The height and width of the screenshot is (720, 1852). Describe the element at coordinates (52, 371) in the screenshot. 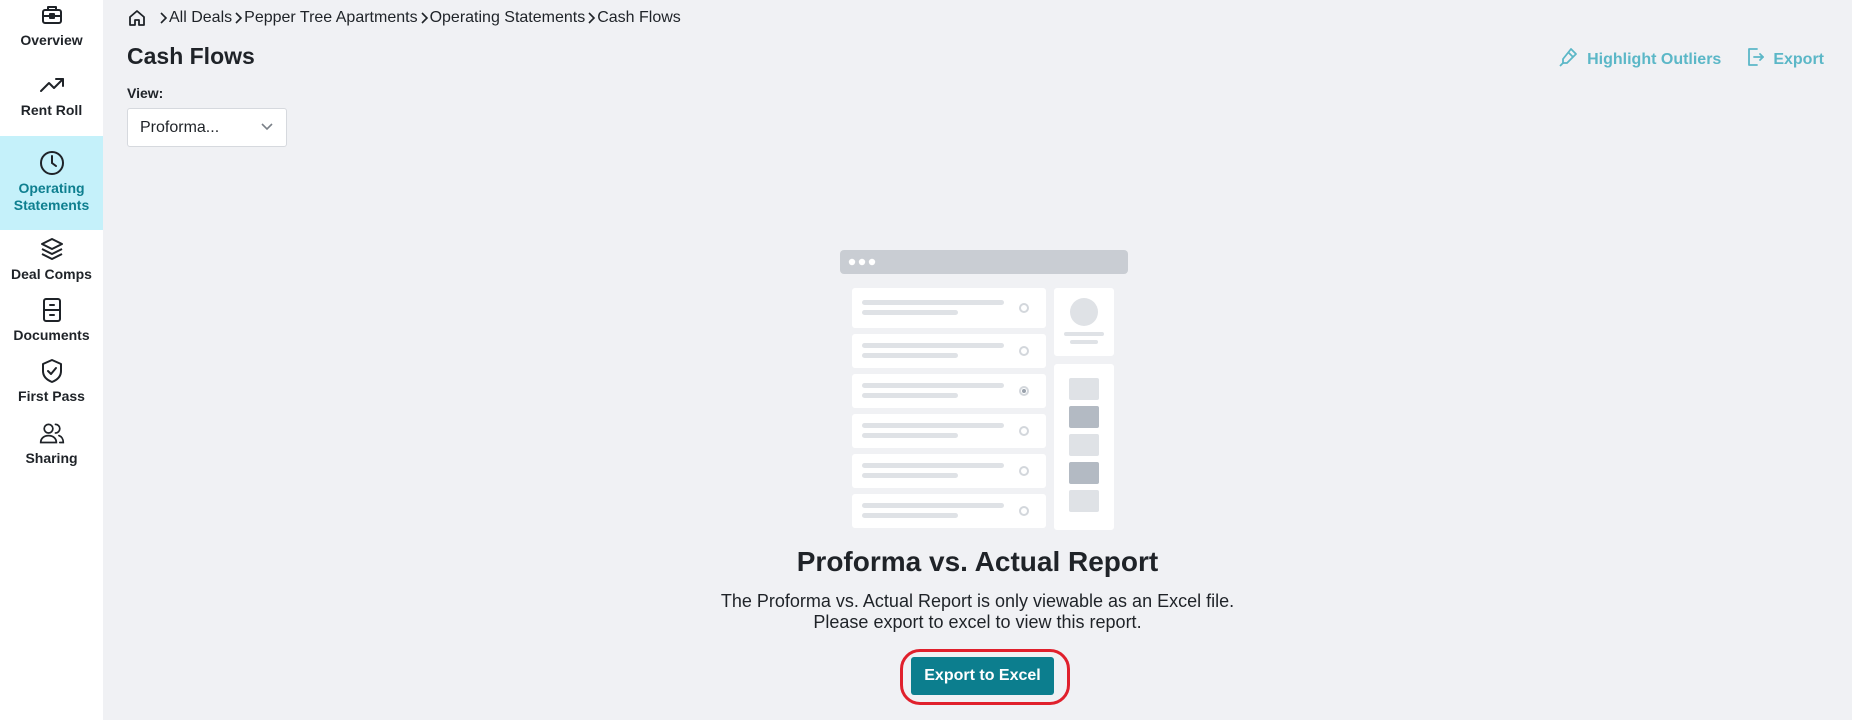

I see `shield-check-icon` at that location.